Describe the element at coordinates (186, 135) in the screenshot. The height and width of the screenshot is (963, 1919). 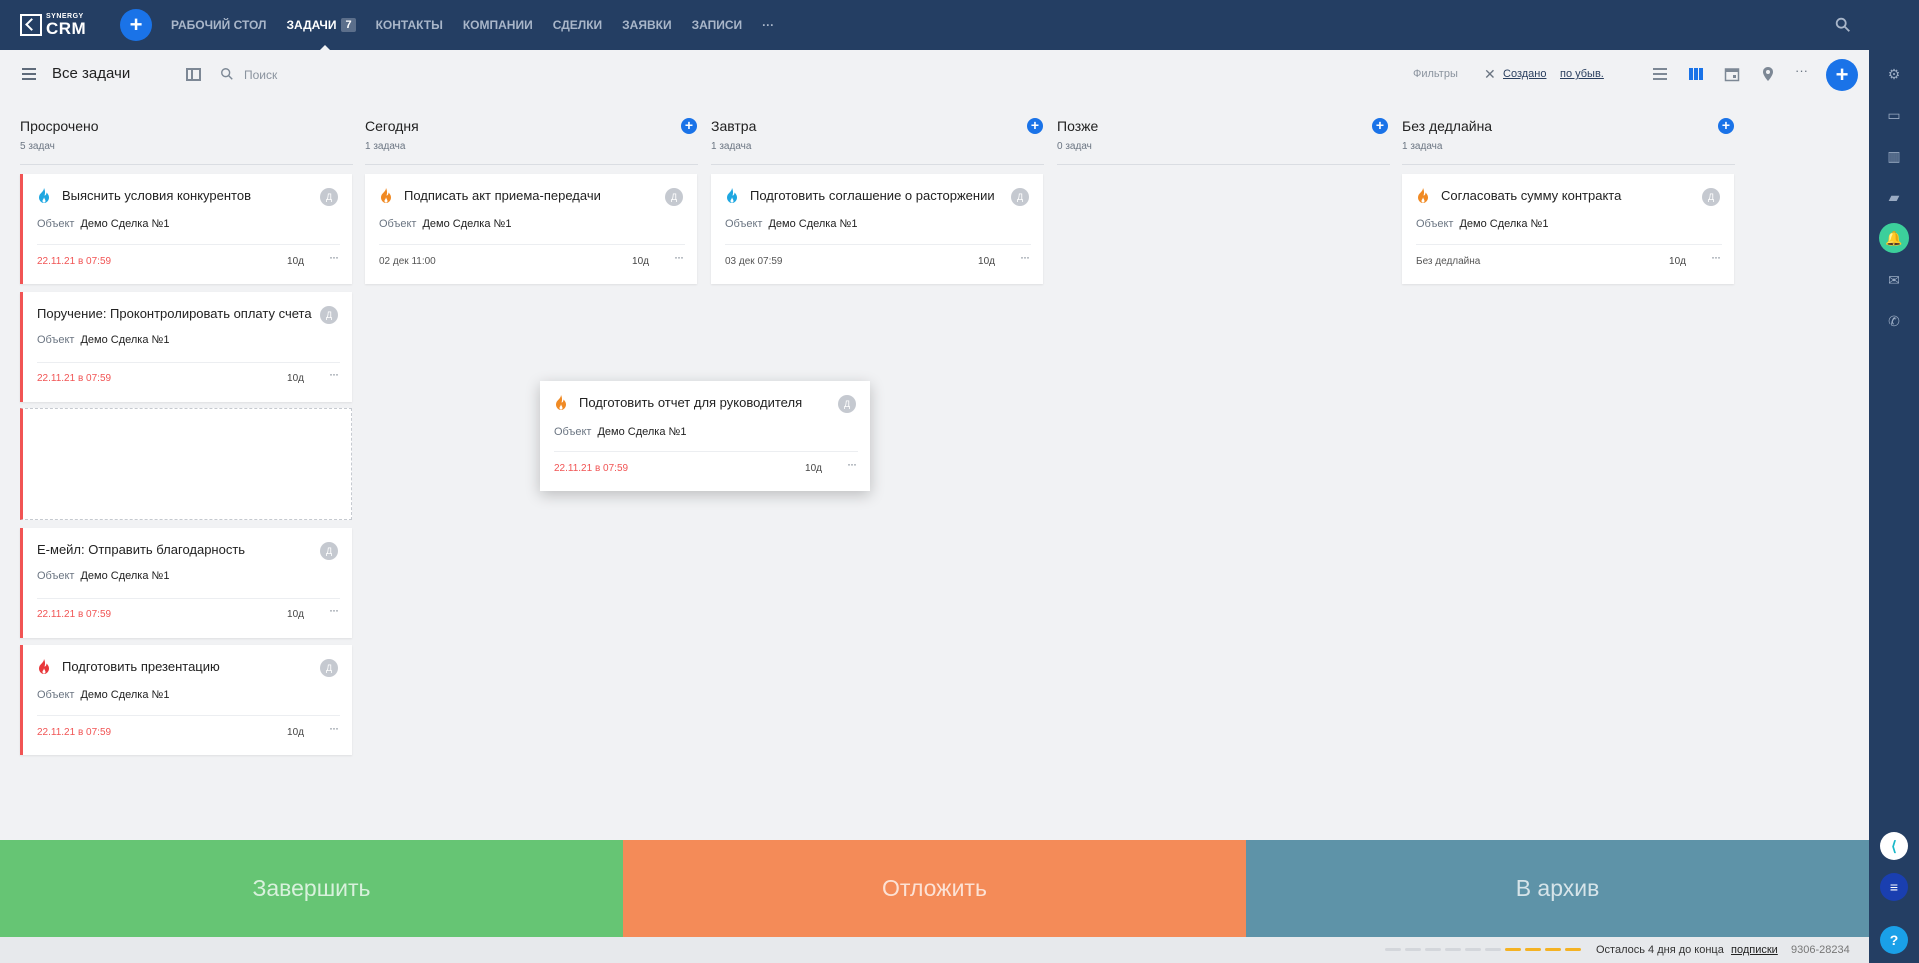
I see `column-overdue: Просрочено 5 задач` at that location.